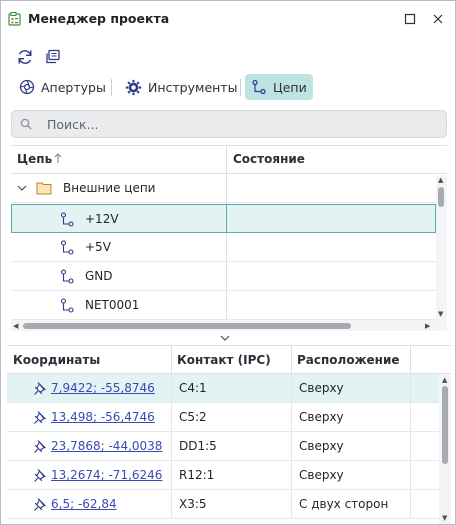  What do you see at coordinates (15, 326) in the screenshot?
I see `scroll-left-icon: ◀` at bounding box center [15, 326].